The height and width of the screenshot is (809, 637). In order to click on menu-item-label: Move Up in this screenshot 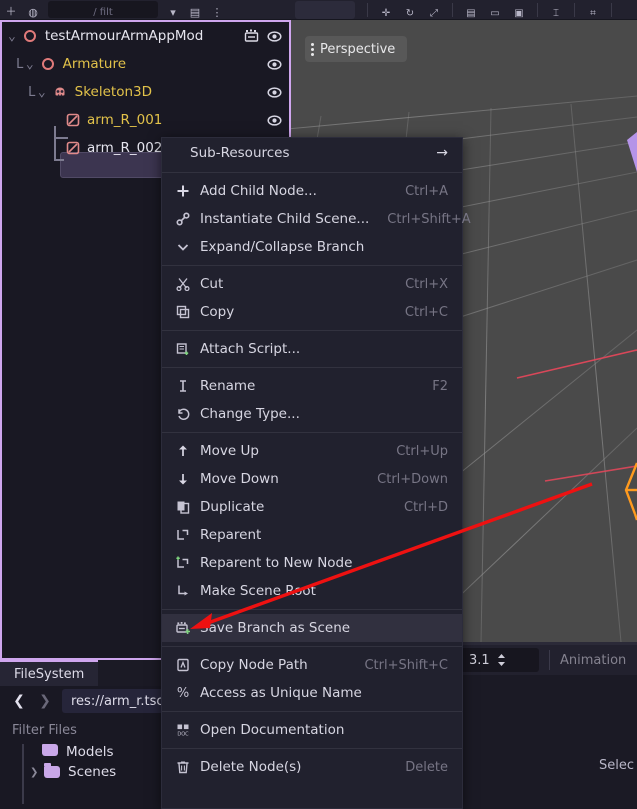, I will do `click(229, 451)`.